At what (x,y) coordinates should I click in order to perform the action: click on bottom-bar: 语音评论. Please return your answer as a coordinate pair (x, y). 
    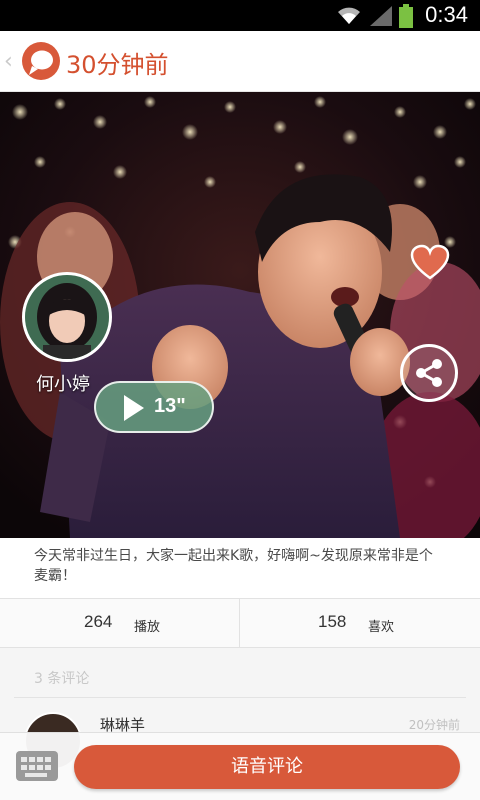
    Looking at the image, I should click on (240, 766).